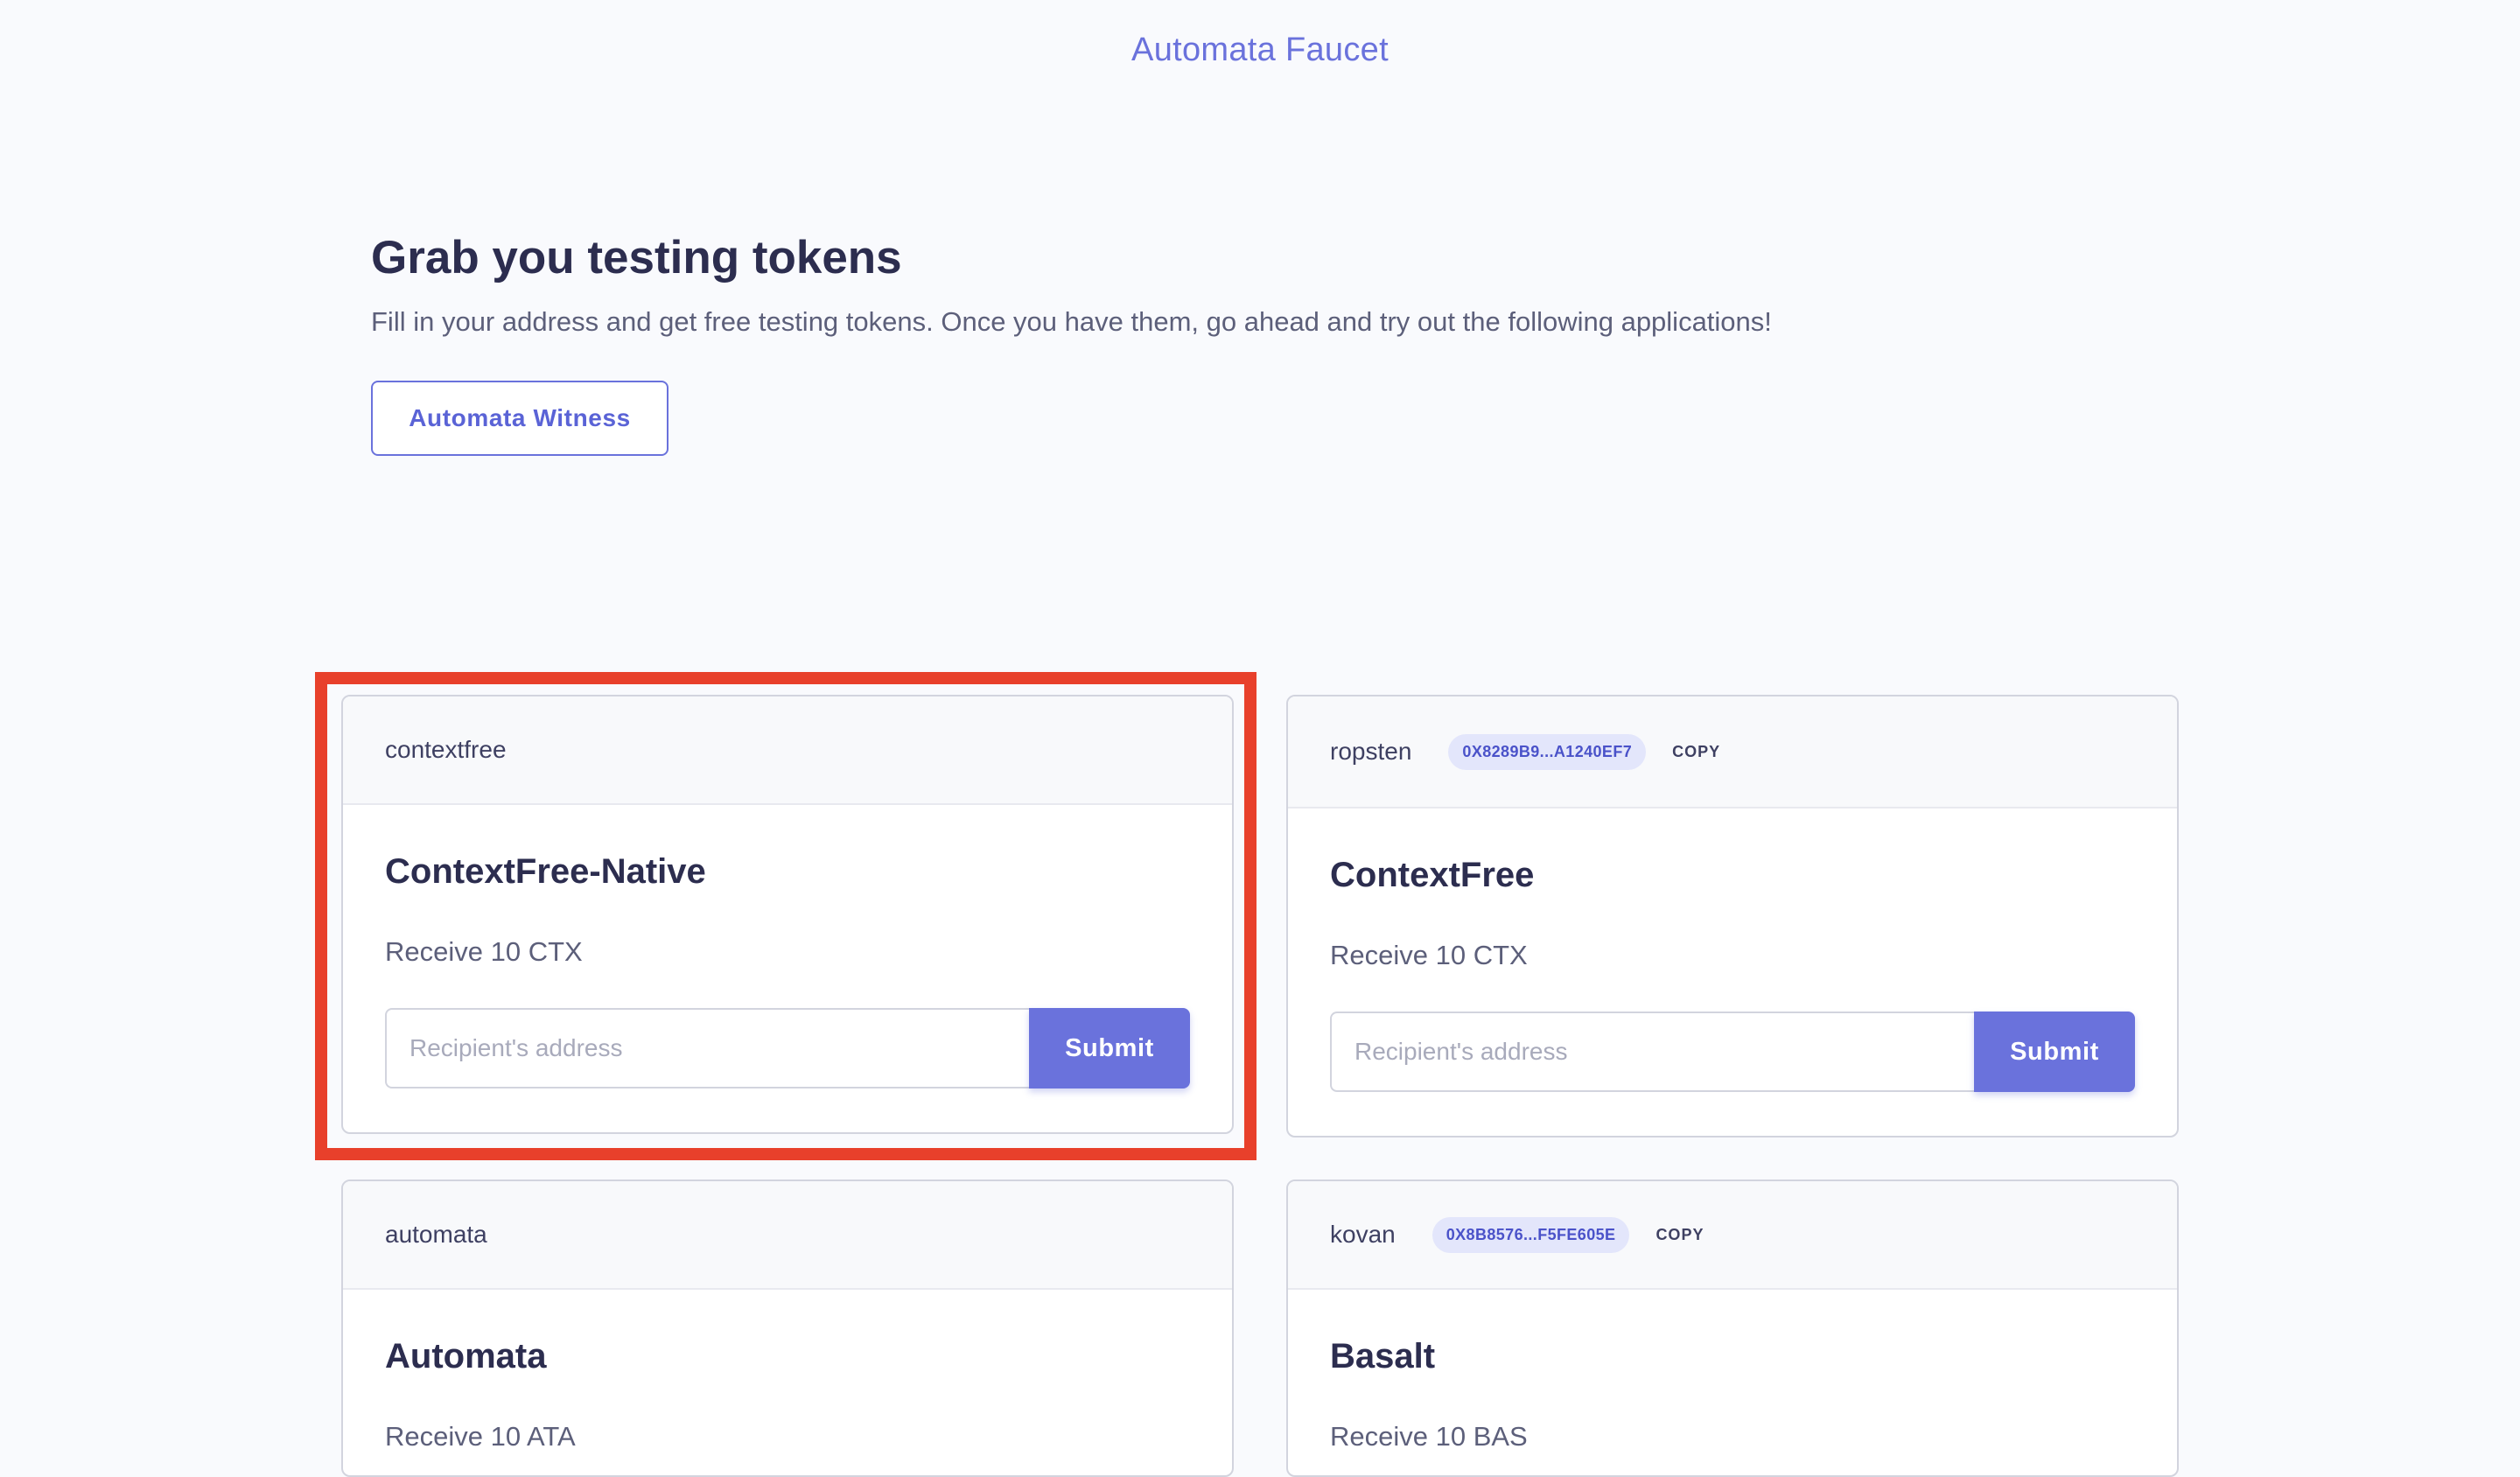 The width and height of the screenshot is (2520, 1477). I want to click on card-body: Automata Receive 10 ATA, so click(787, 1382).